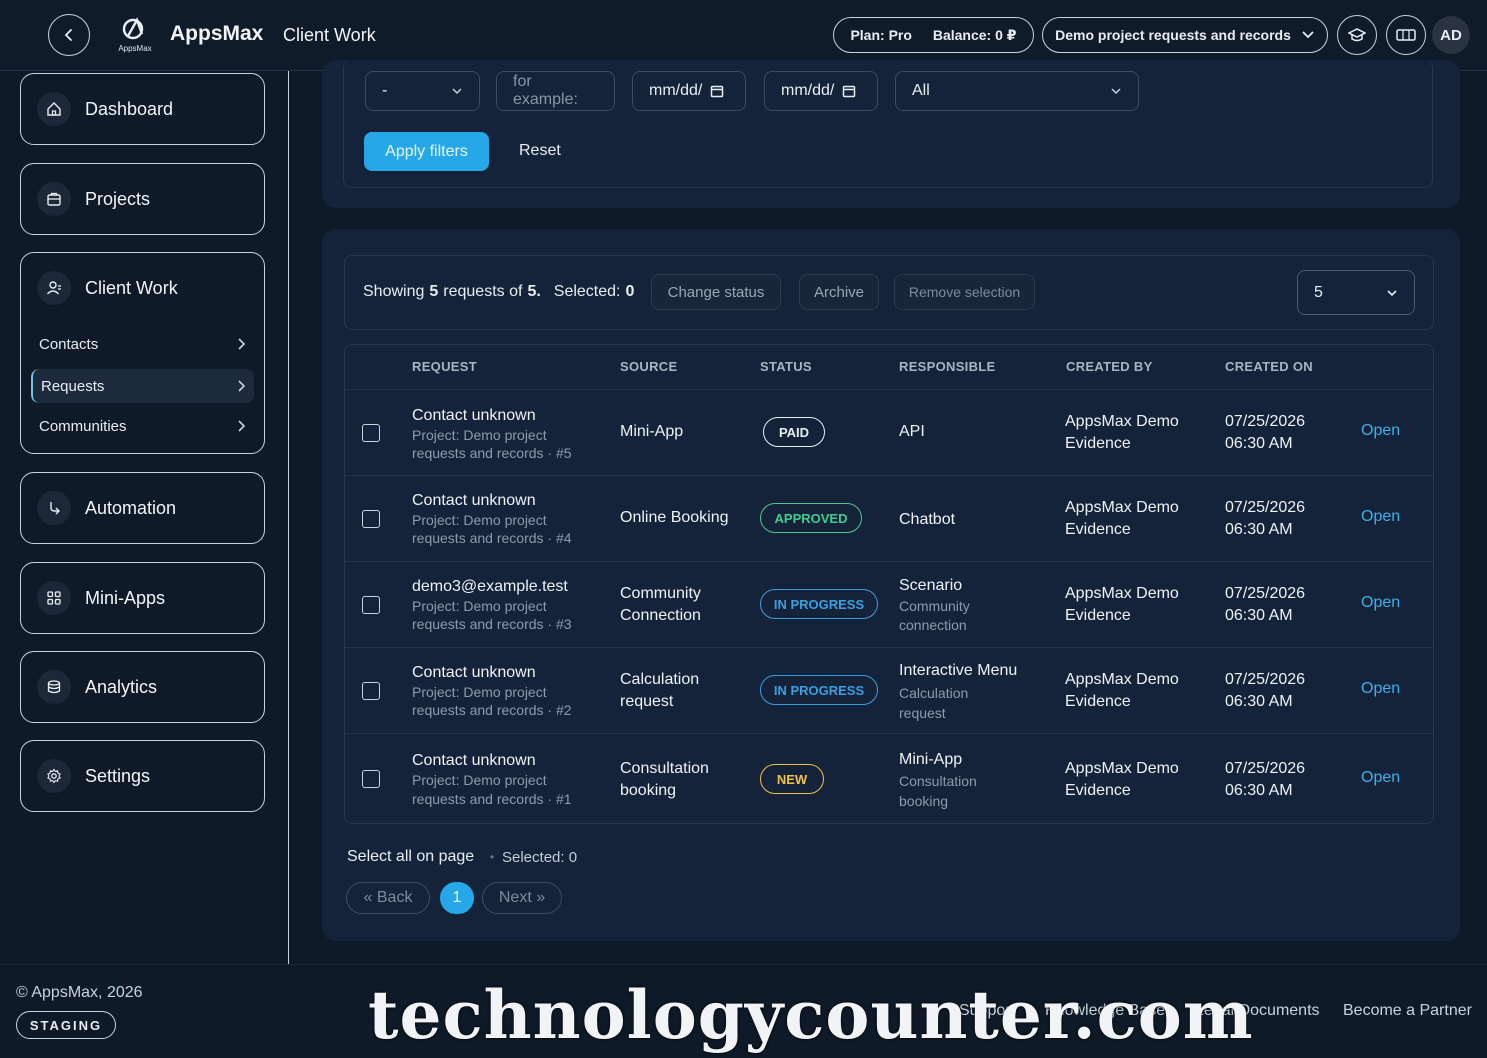 This screenshot has width=1487, height=1058. What do you see at coordinates (1356, 292) in the screenshot?
I see `page-size-select: 5` at bounding box center [1356, 292].